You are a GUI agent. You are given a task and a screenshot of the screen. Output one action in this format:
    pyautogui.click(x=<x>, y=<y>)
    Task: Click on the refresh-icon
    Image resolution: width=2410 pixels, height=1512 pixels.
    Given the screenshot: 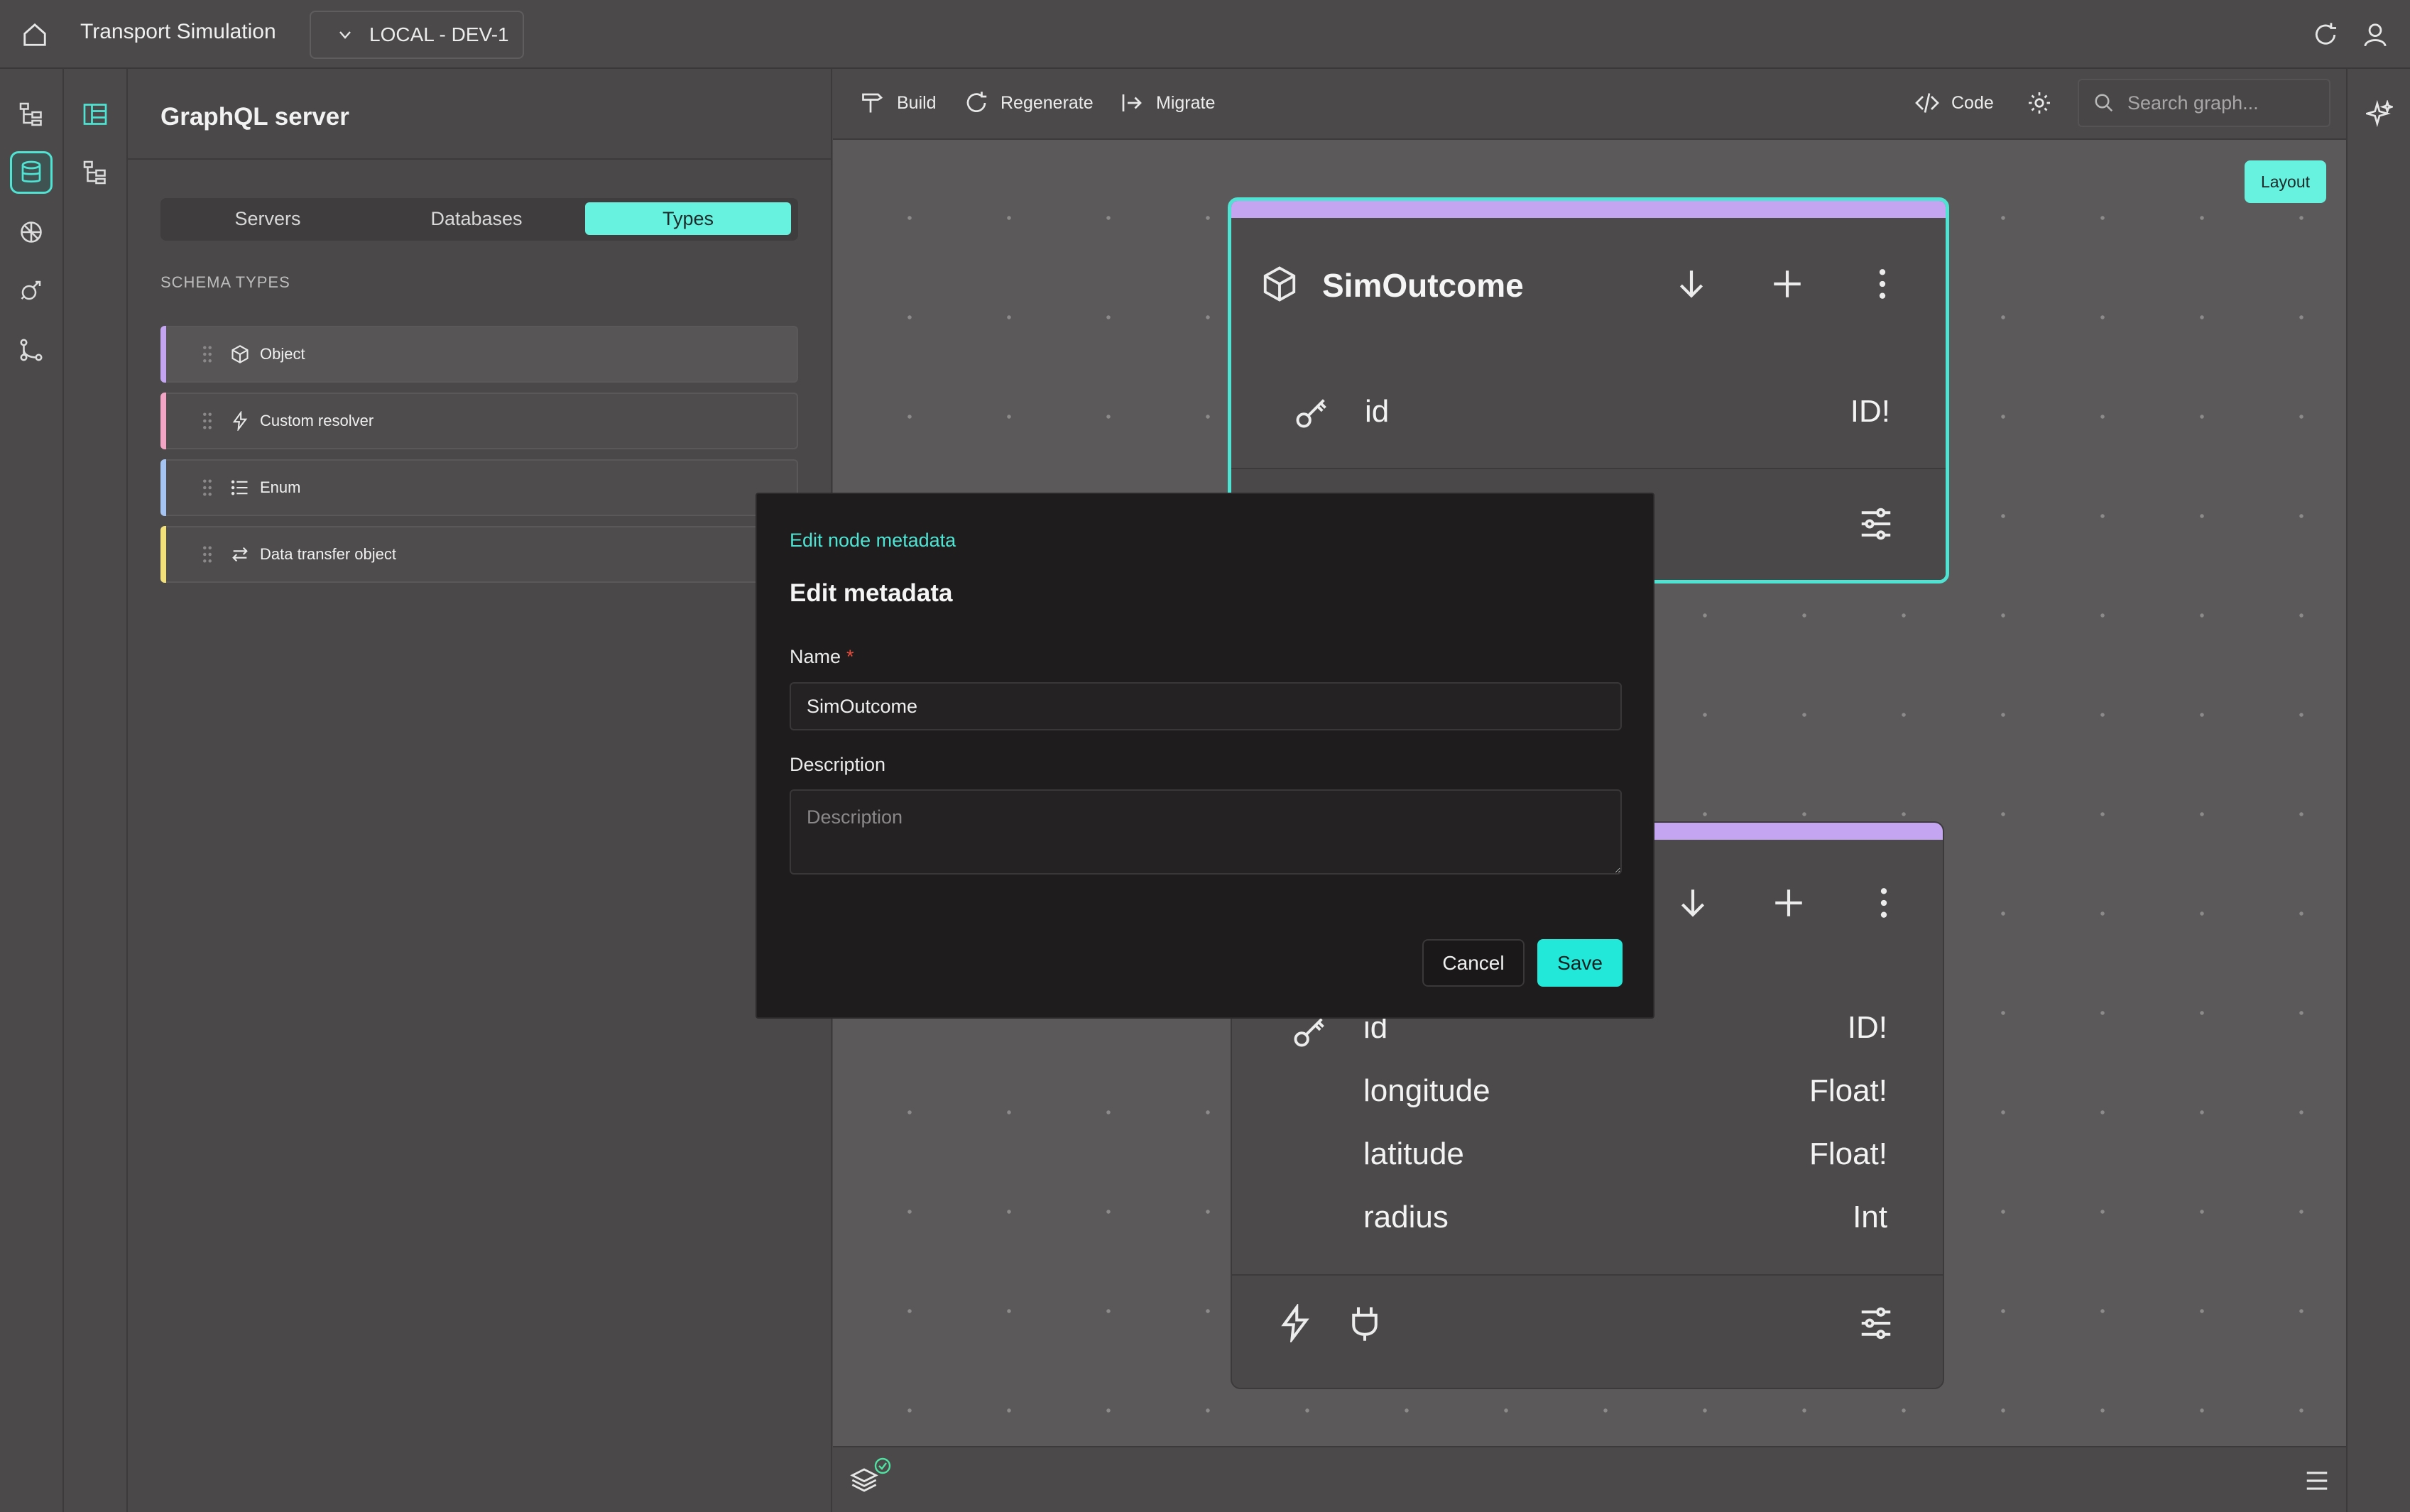 What is the action you would take?
    pyautogui.click(x=2325, y=35)
    